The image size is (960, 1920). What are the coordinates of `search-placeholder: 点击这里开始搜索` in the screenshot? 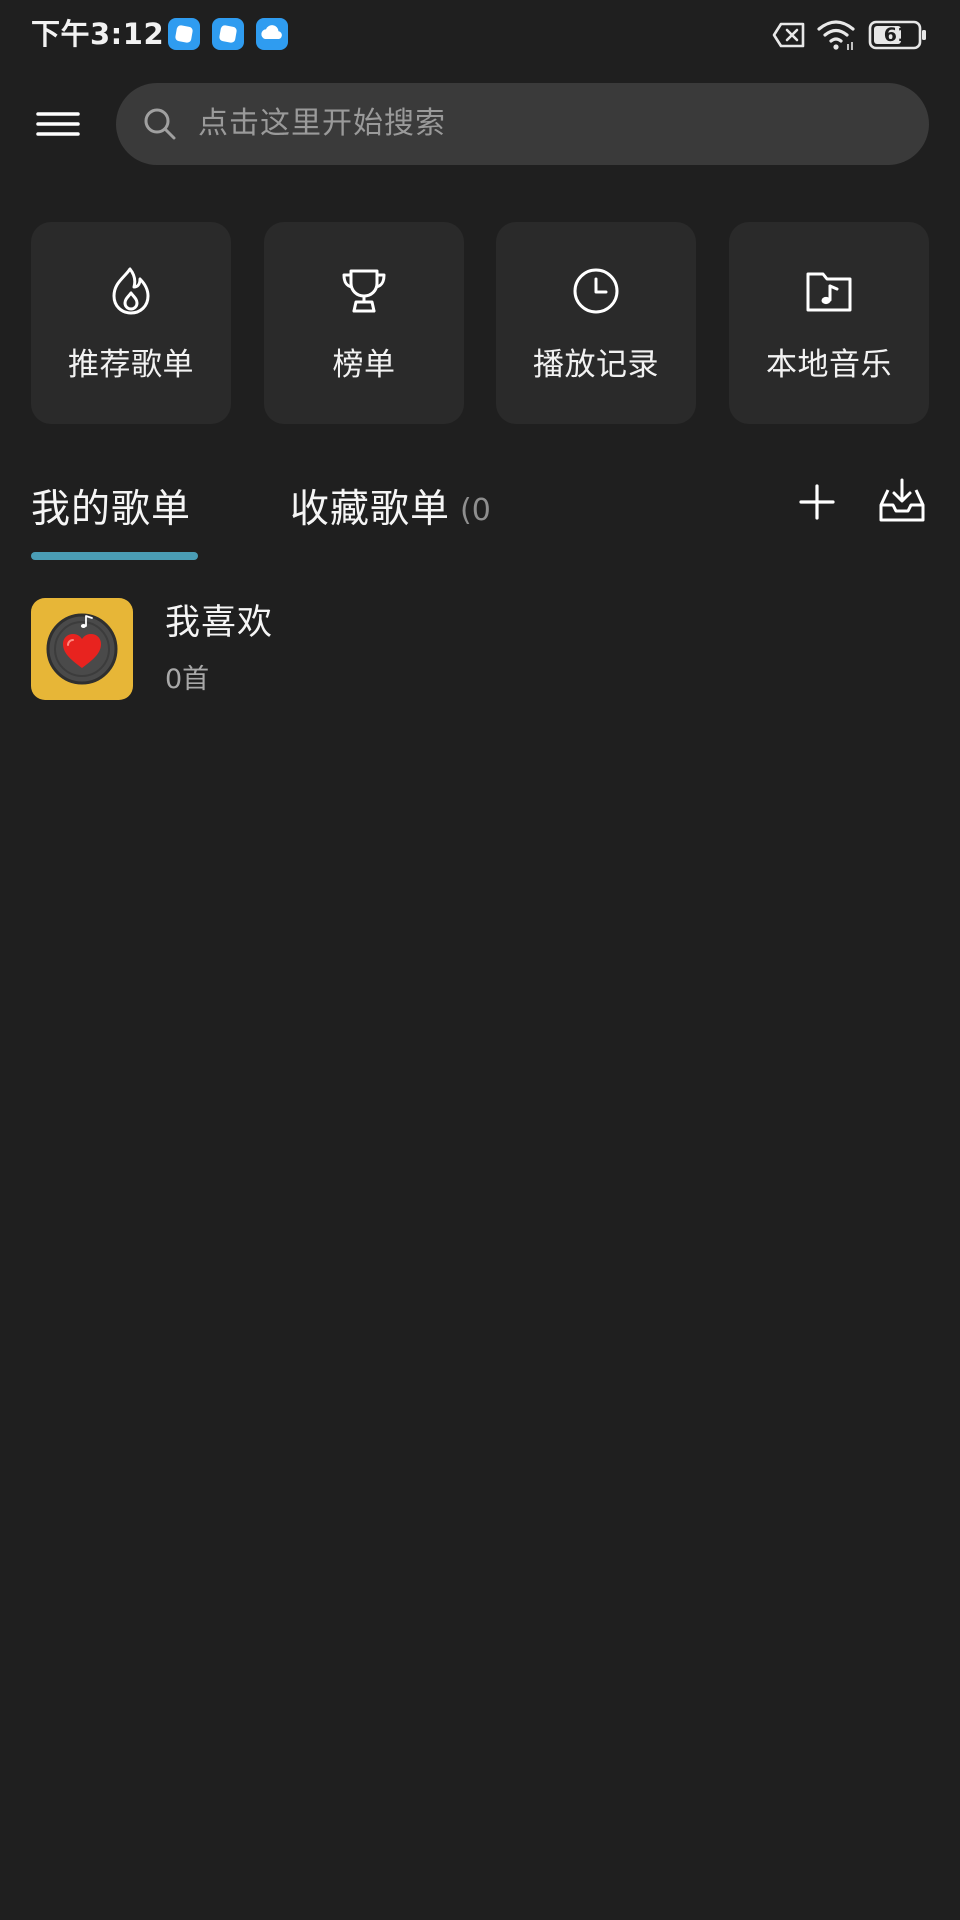 It's located at (322, 123).